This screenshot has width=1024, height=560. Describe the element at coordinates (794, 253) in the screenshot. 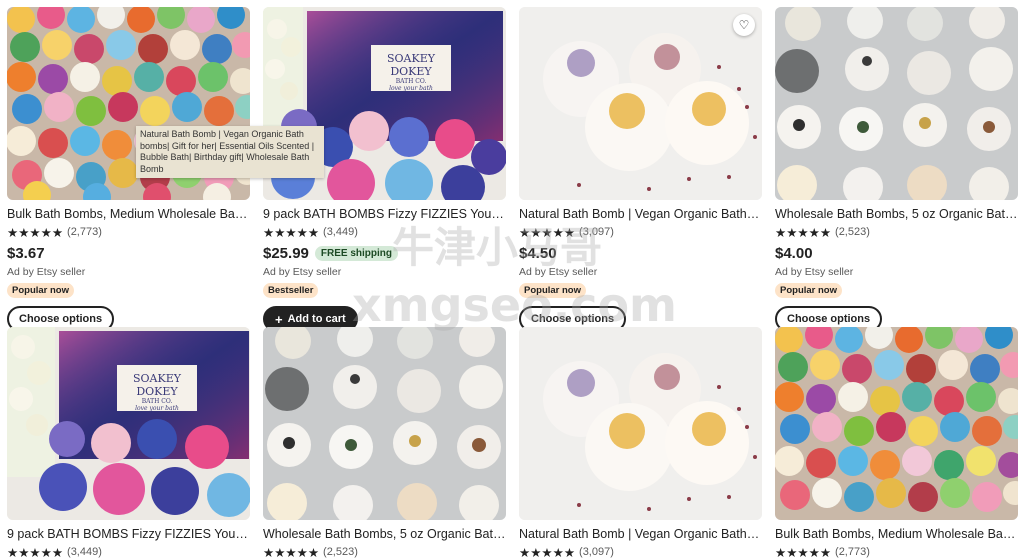

I see `price: $4.00` at that location.